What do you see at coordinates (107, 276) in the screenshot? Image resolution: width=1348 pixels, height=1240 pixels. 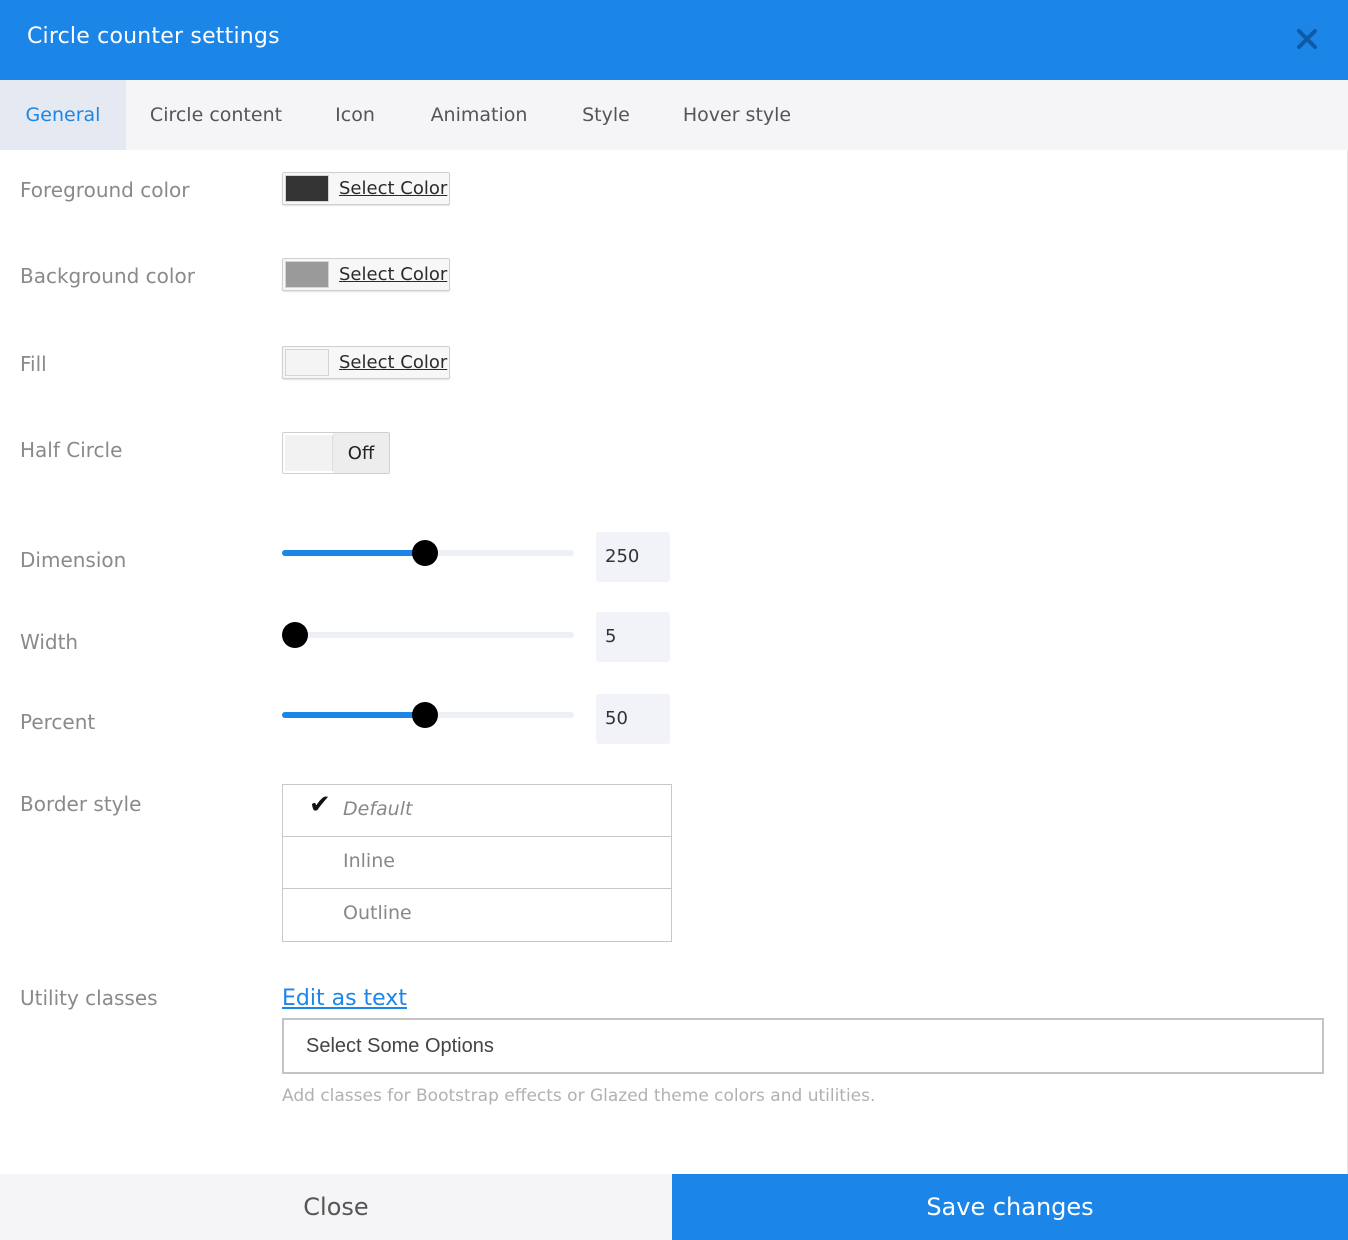 I see `background-color-label: Background color` at bounding box center [107, 276].